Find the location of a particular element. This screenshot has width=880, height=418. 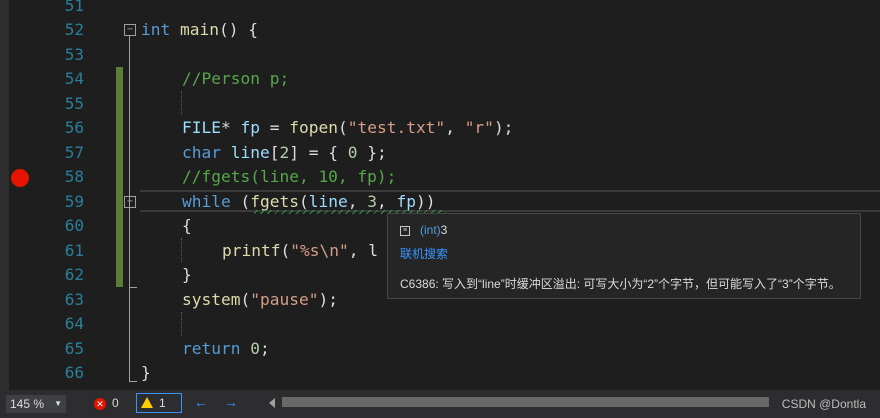

line-number: 60 is located at coordinates (74, 225).